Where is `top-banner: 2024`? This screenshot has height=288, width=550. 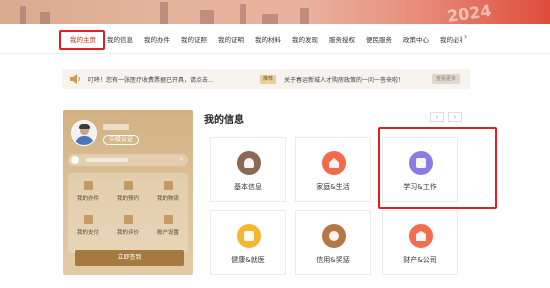 top-banner: 2024 is located at coordinates (275, 12).